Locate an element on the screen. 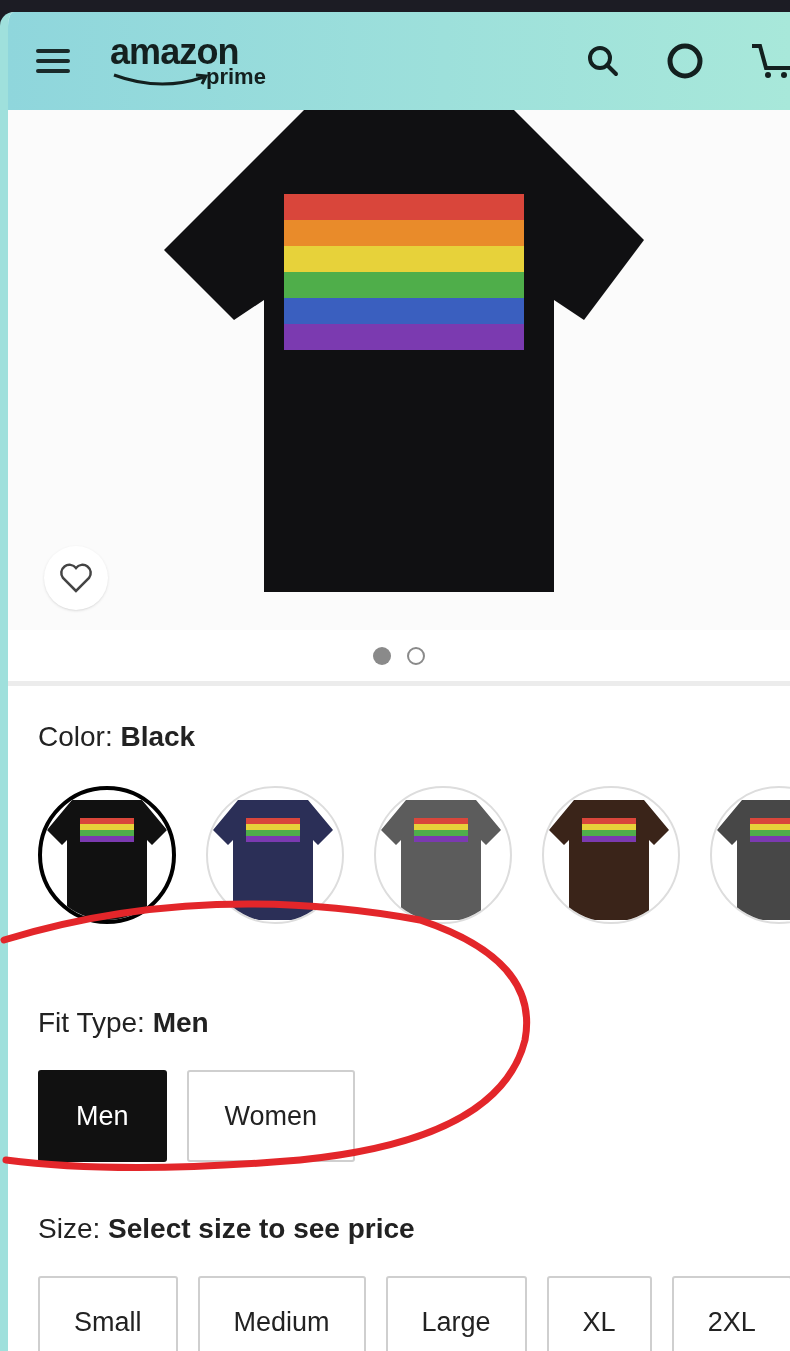  size-option-button: Small is located at coordinates (108, 1313).